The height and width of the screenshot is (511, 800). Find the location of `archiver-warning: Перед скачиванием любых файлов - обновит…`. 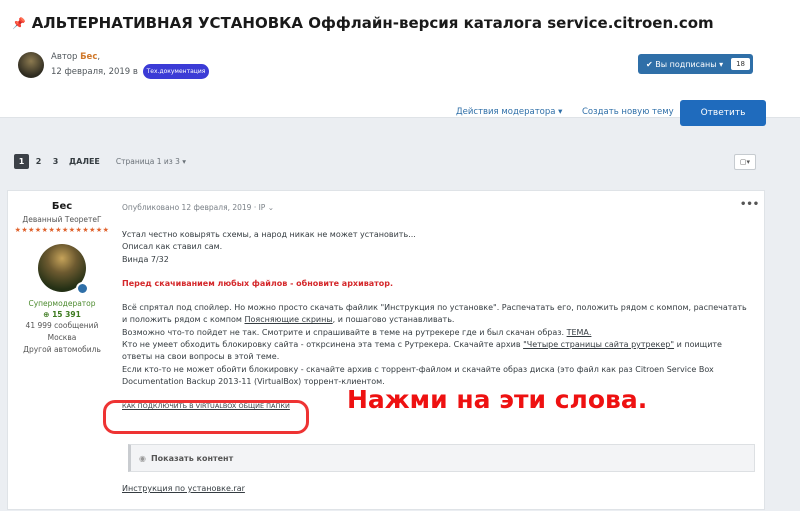

archiver-warning: Перед скачиванием любых файлов - обновит… is located at coordinates (258, 283).